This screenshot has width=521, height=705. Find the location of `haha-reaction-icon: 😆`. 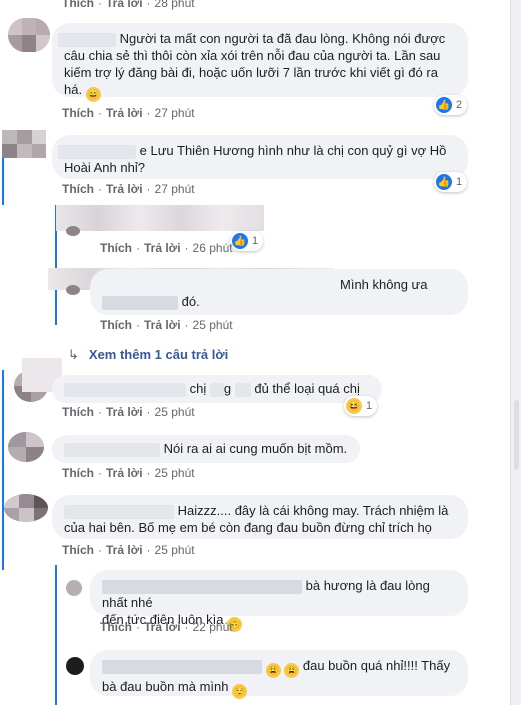

haha-reaction-icon: 😆 is located at coordinates (354, 406).